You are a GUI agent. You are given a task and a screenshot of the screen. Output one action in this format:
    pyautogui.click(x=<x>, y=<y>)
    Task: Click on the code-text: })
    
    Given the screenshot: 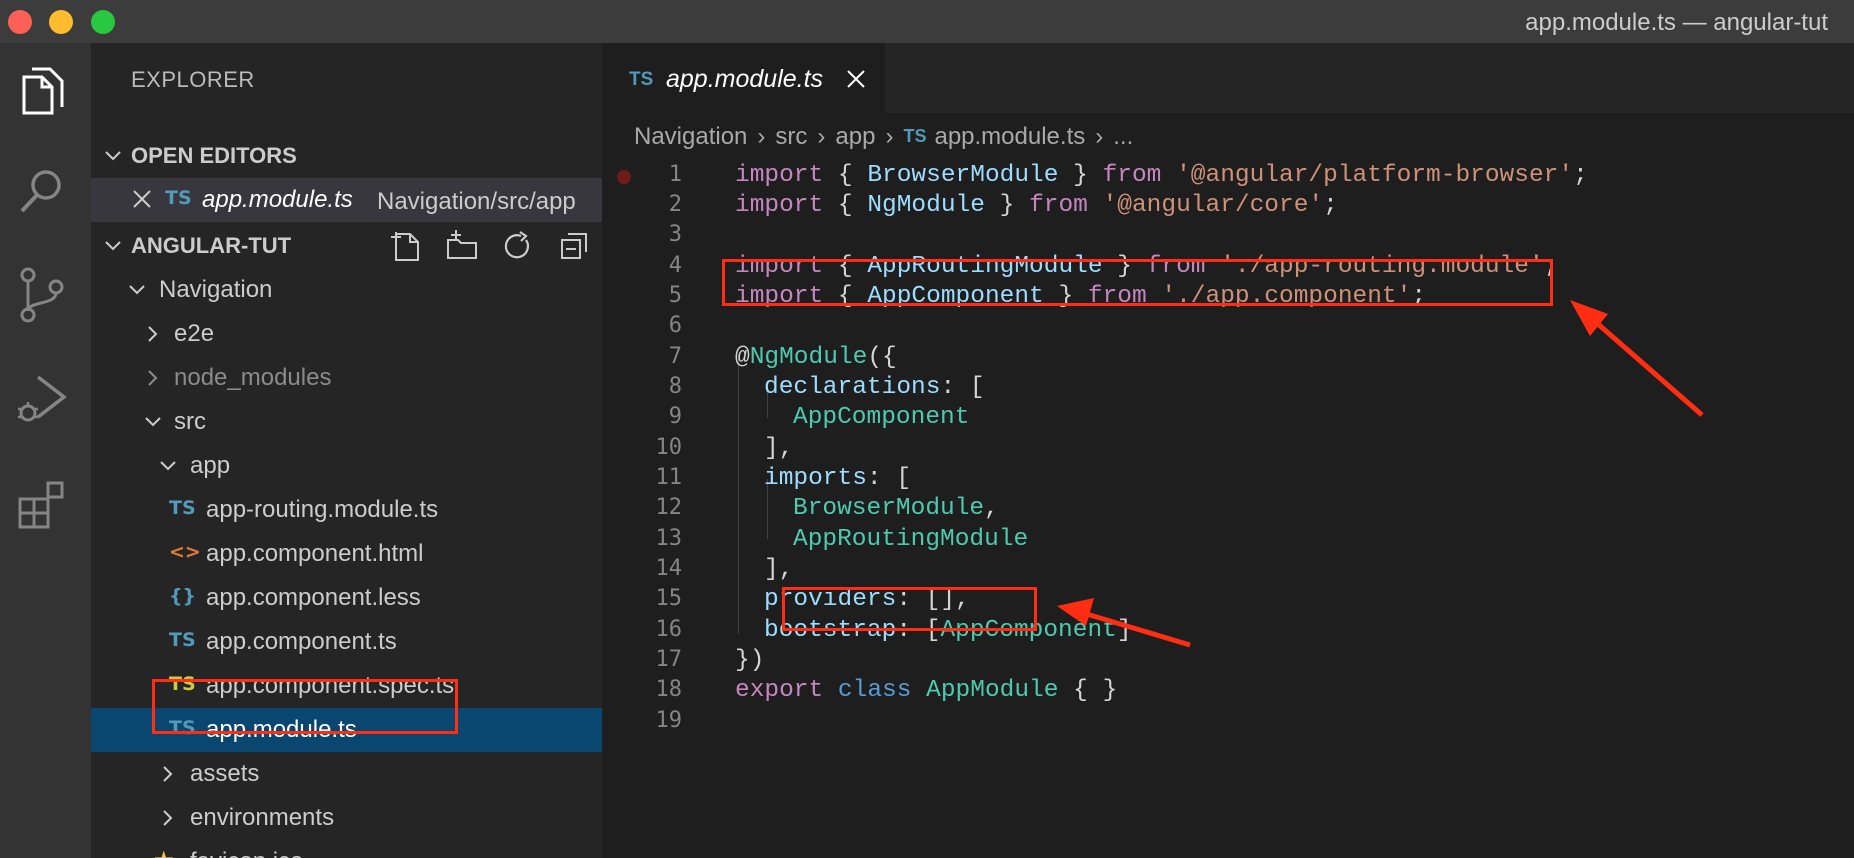 What is the action you would take?
    pyautogui.click(x=750, y=660)
    